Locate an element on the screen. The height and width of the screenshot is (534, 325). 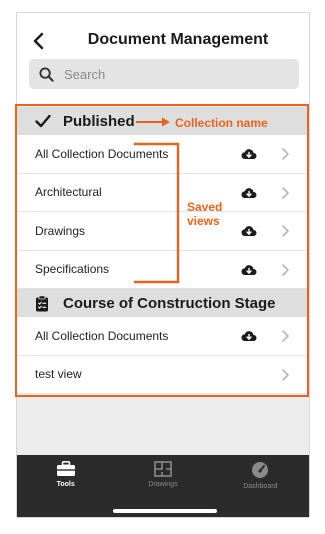
tab-label: Dashboard is located at coordinates (260, 486).